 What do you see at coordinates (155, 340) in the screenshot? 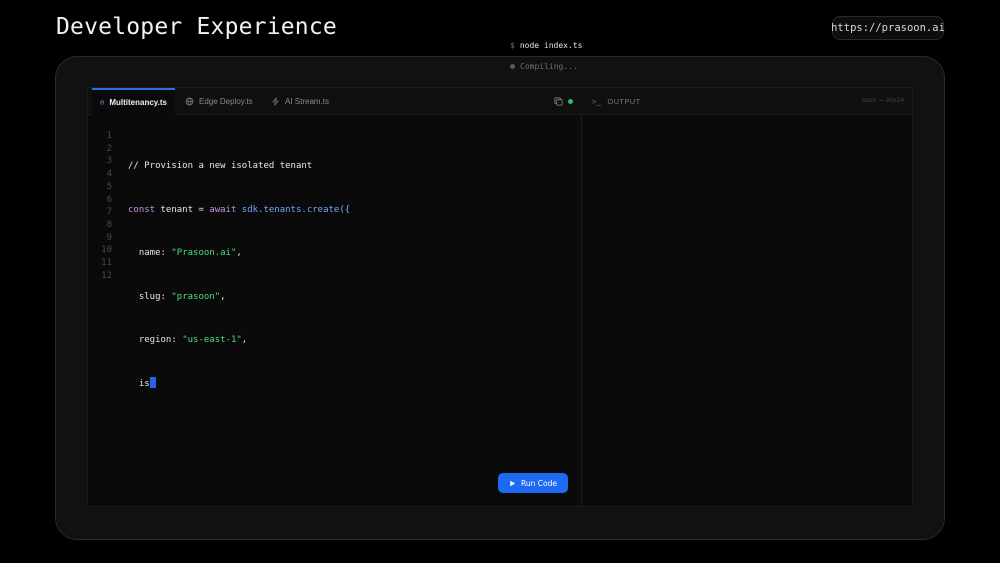
I see `code-text: region:` at bounding box center [155, 340].